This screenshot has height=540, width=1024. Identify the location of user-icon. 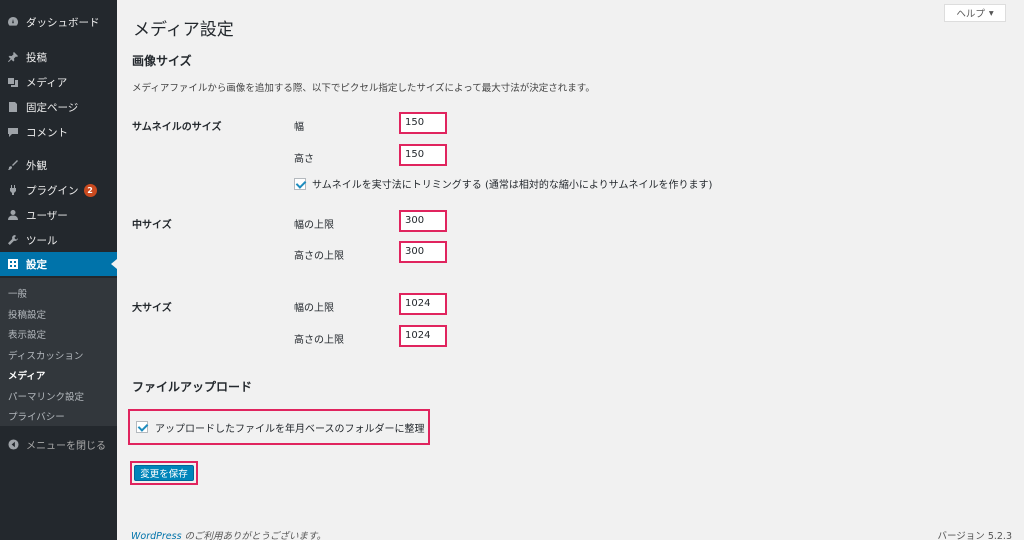
(13, 215).